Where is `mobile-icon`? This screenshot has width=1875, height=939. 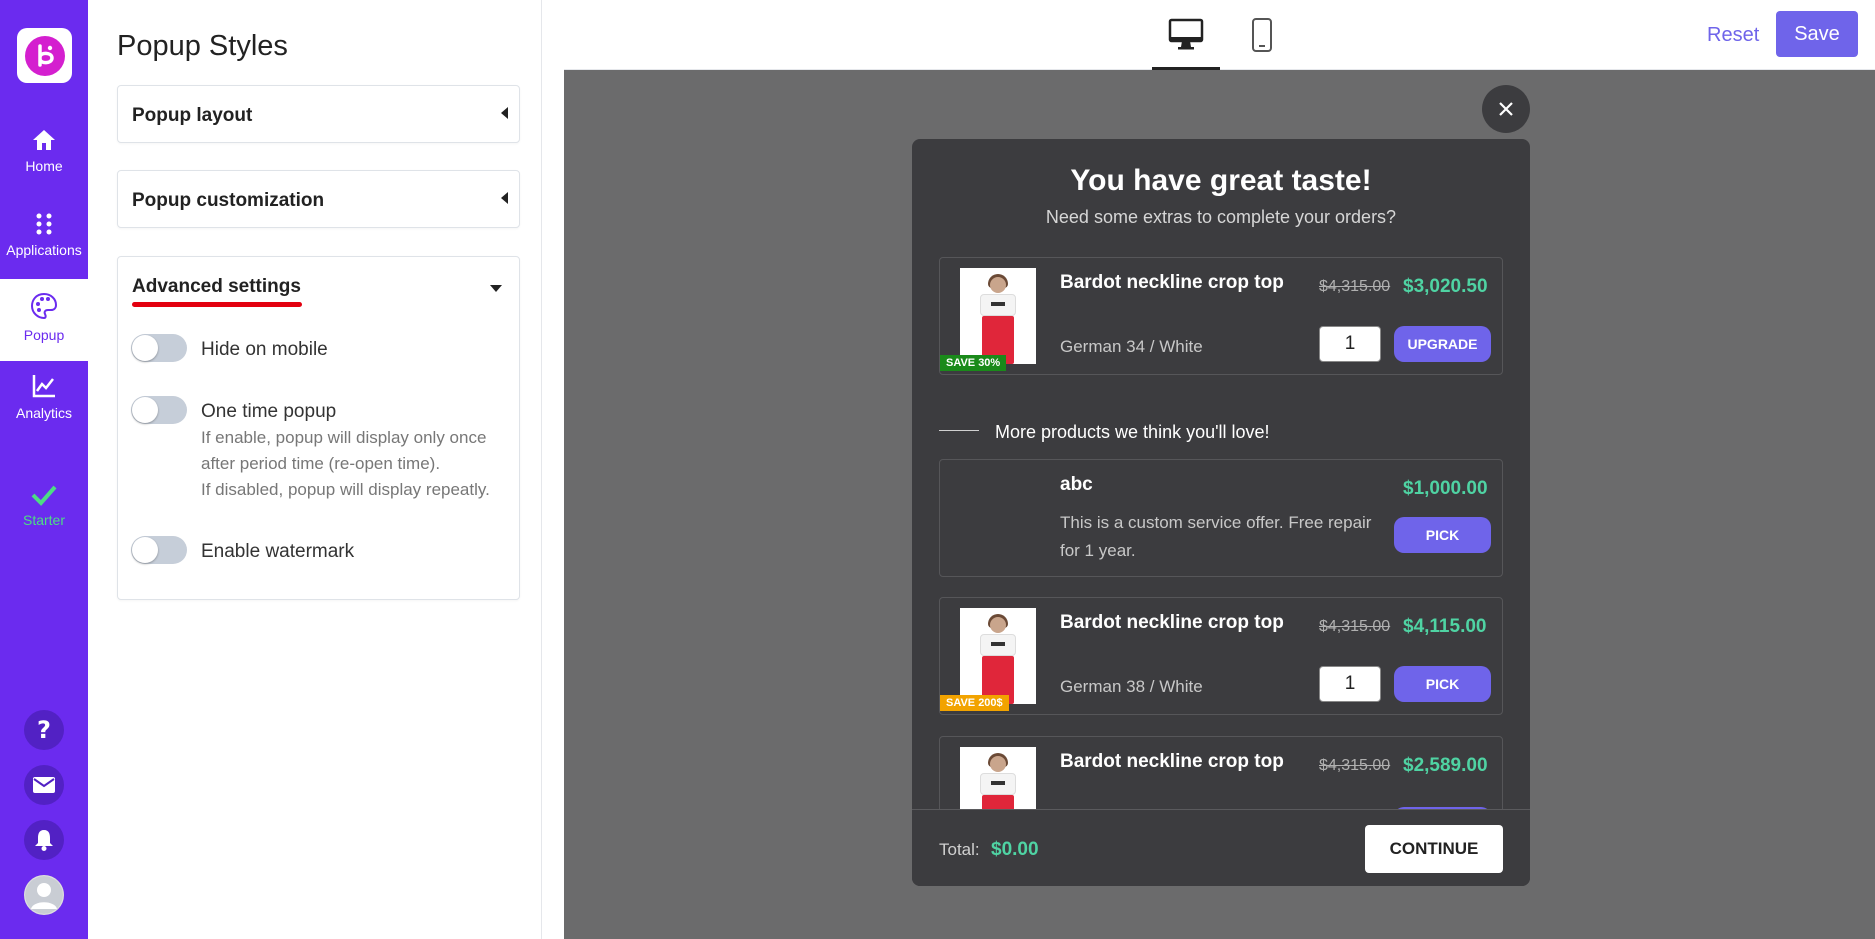 mobile-icon is located at coordinates (1262, 35).